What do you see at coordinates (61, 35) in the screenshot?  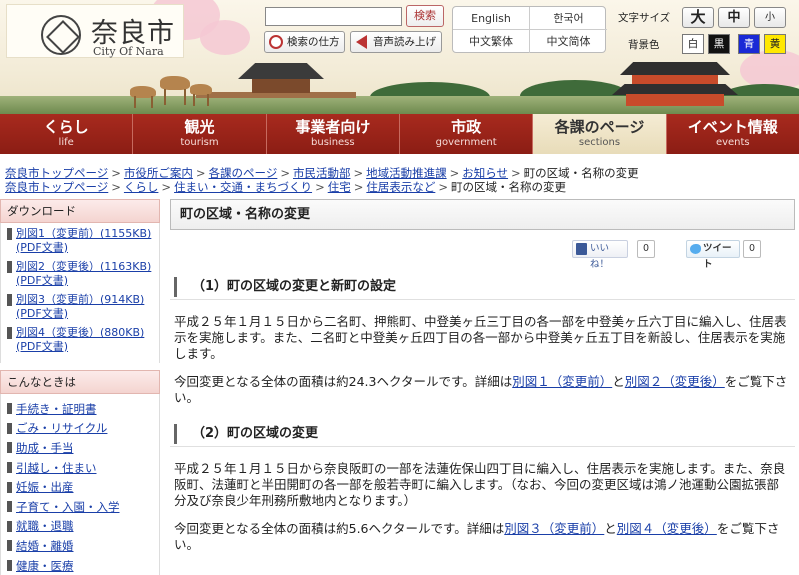 I see `city-seal-icon` at bounding box center [61, 35].